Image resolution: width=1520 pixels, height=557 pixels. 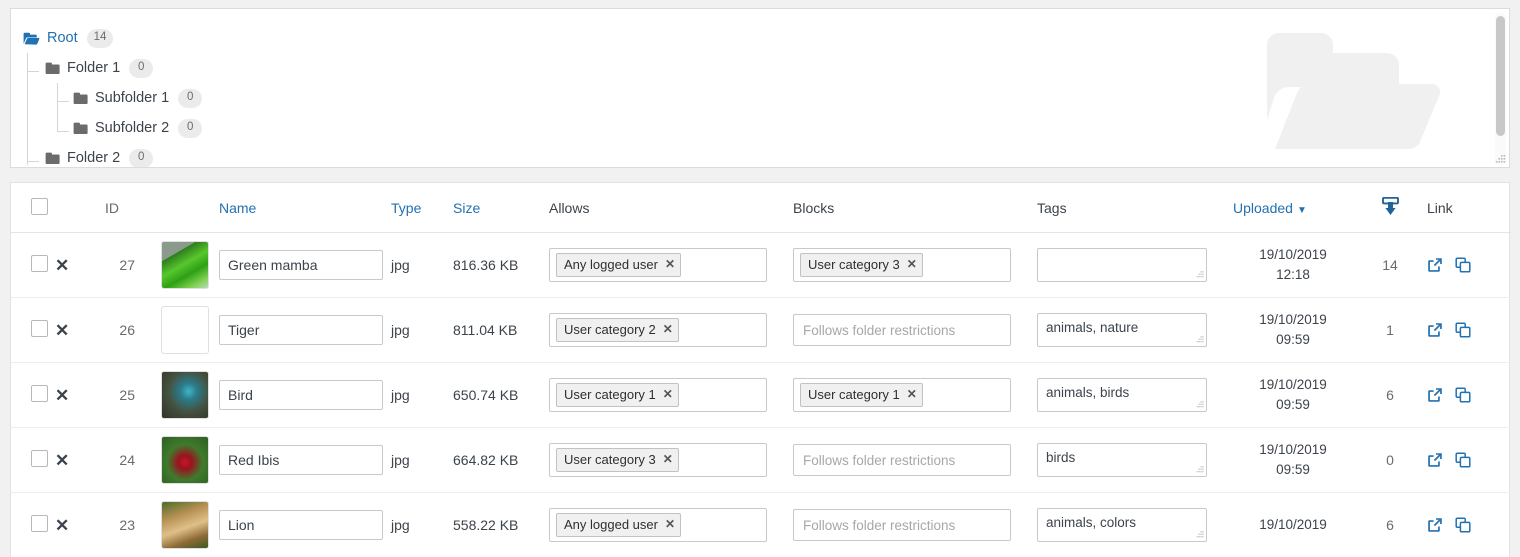 What do you see at coordinates (1122, 395) in the screenshot?
I see `tags-field: animals, birds` at bounding box center [1122, 395].